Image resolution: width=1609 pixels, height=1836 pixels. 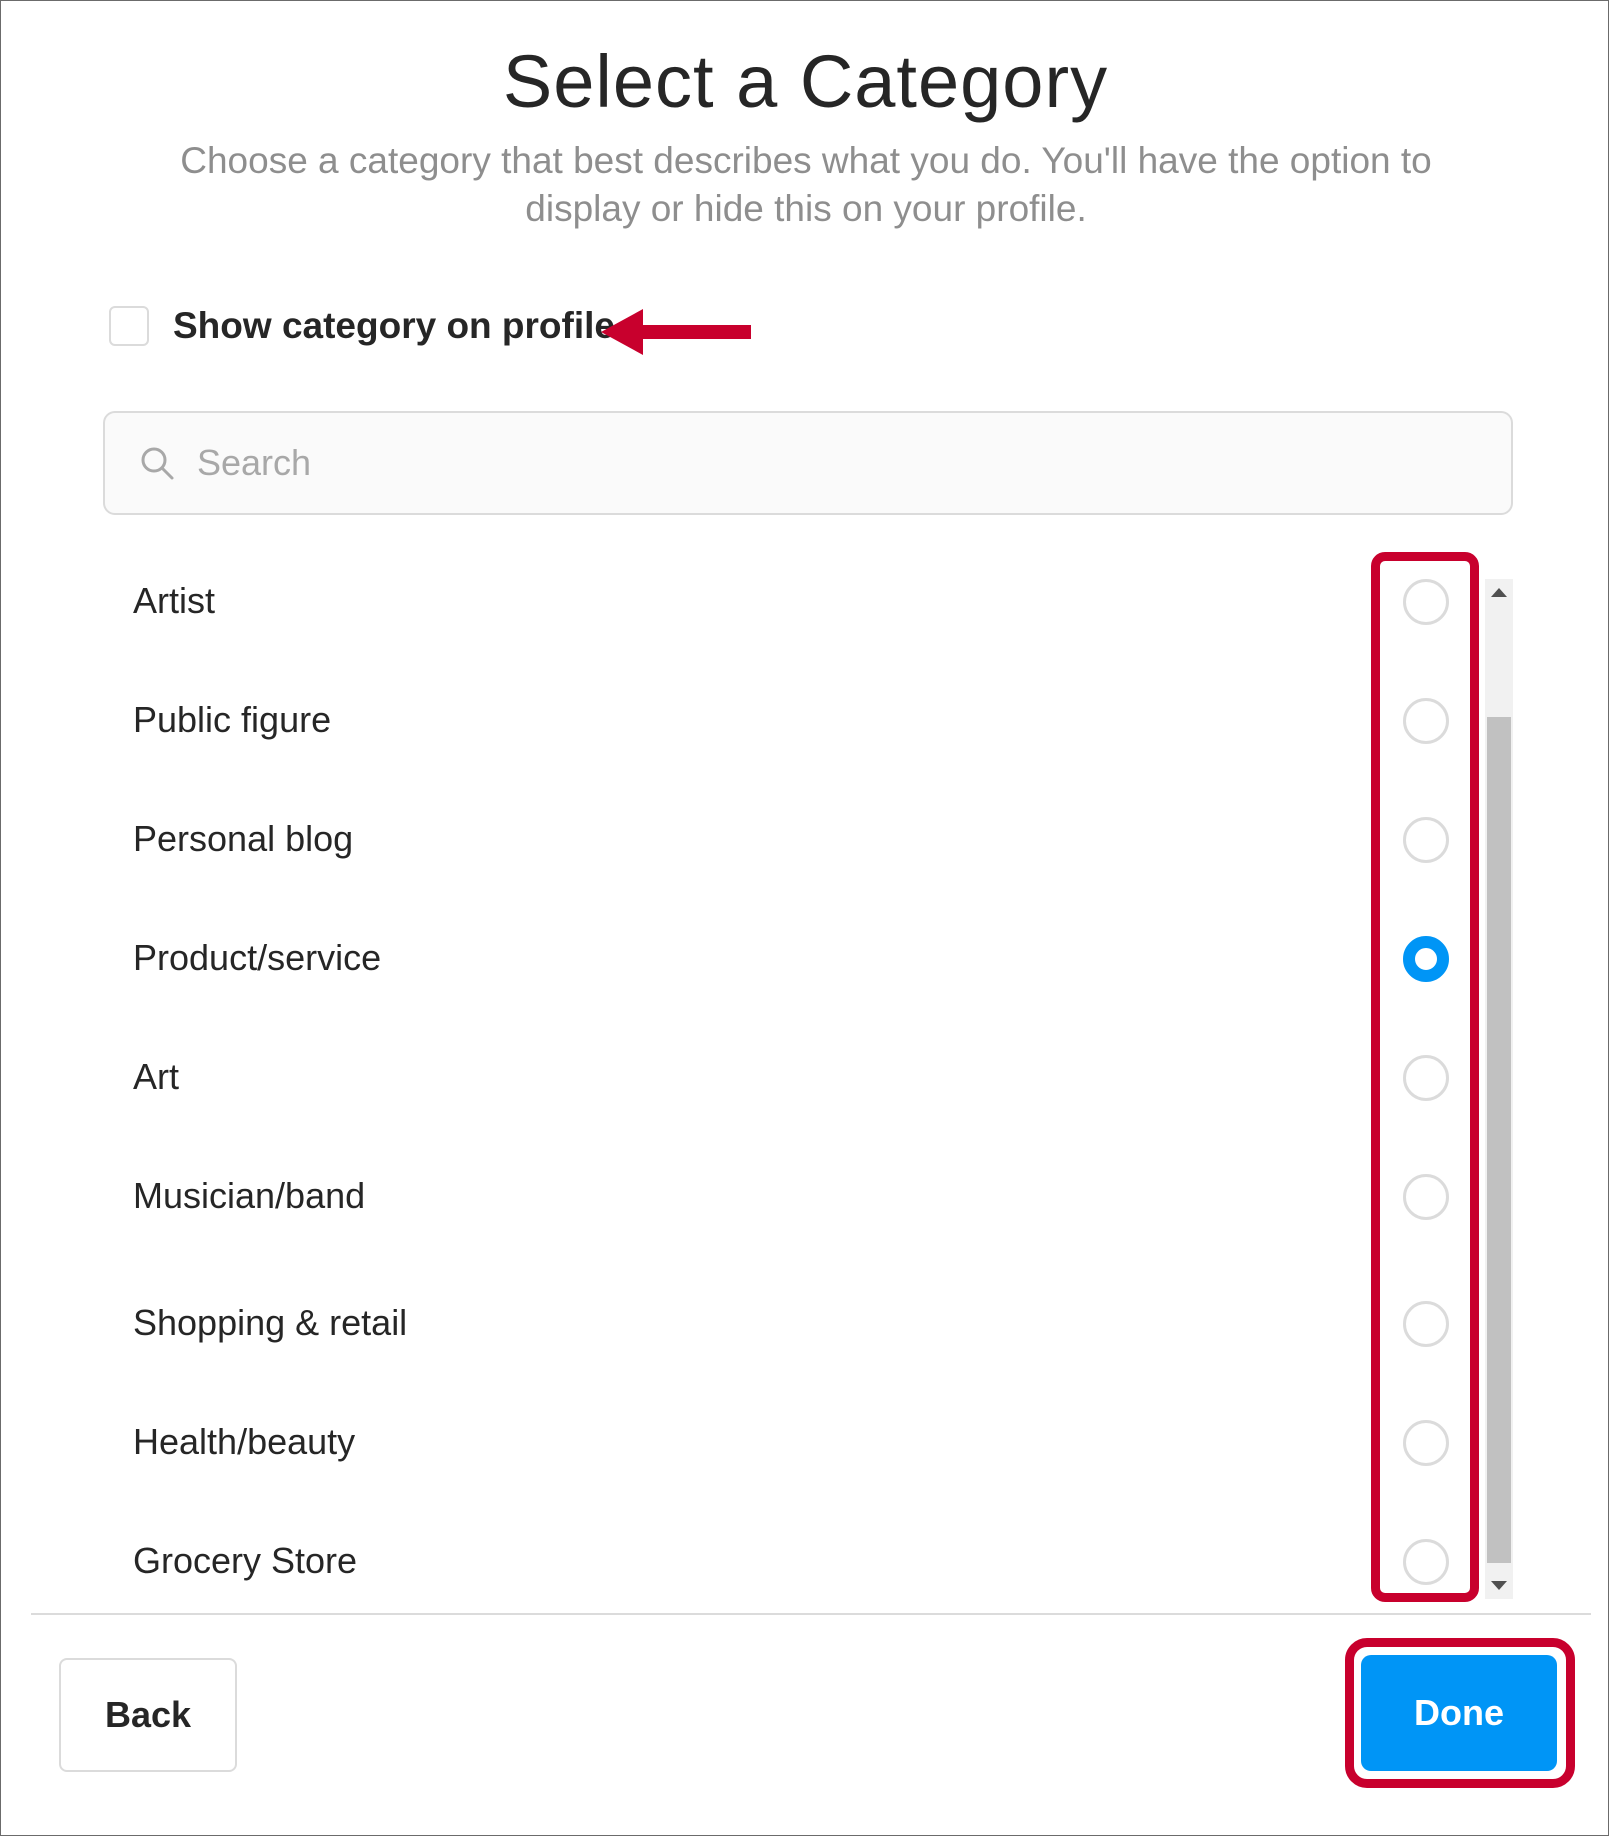 I want to click on category-label: Grocery Store, so click(x=245, y=1560).